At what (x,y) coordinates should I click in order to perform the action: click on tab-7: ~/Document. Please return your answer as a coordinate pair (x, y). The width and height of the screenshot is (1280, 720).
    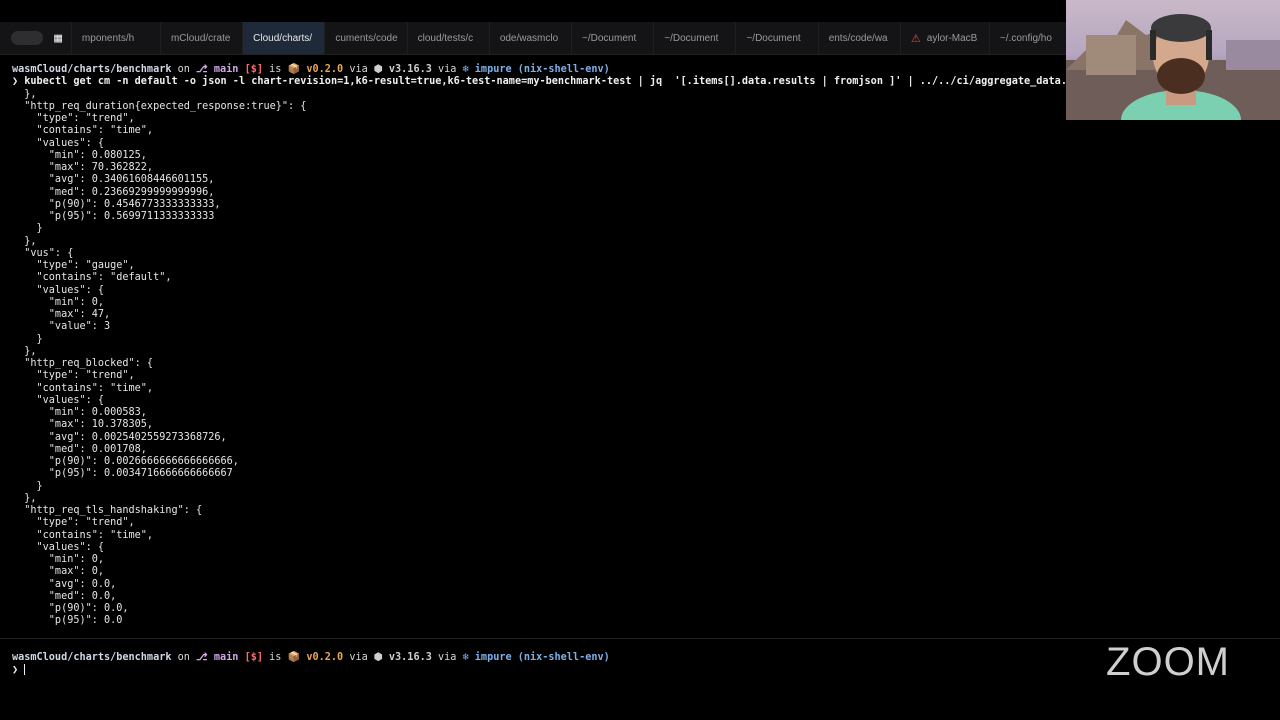
    Looking at the image, I should click on (694, 38).